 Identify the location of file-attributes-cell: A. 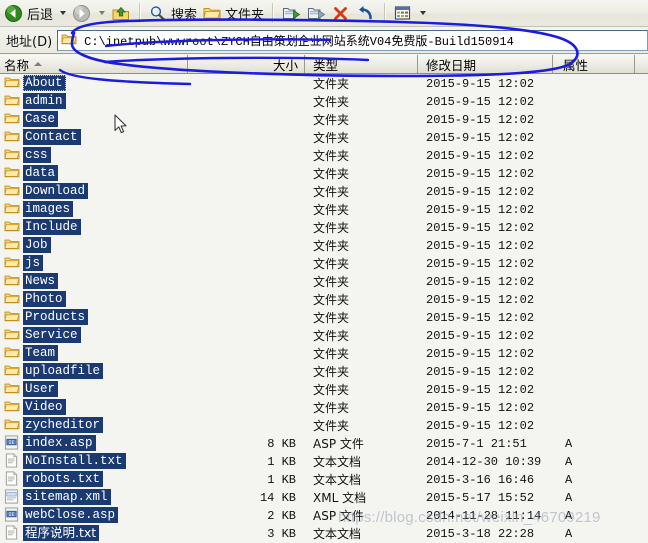
(594, 497).